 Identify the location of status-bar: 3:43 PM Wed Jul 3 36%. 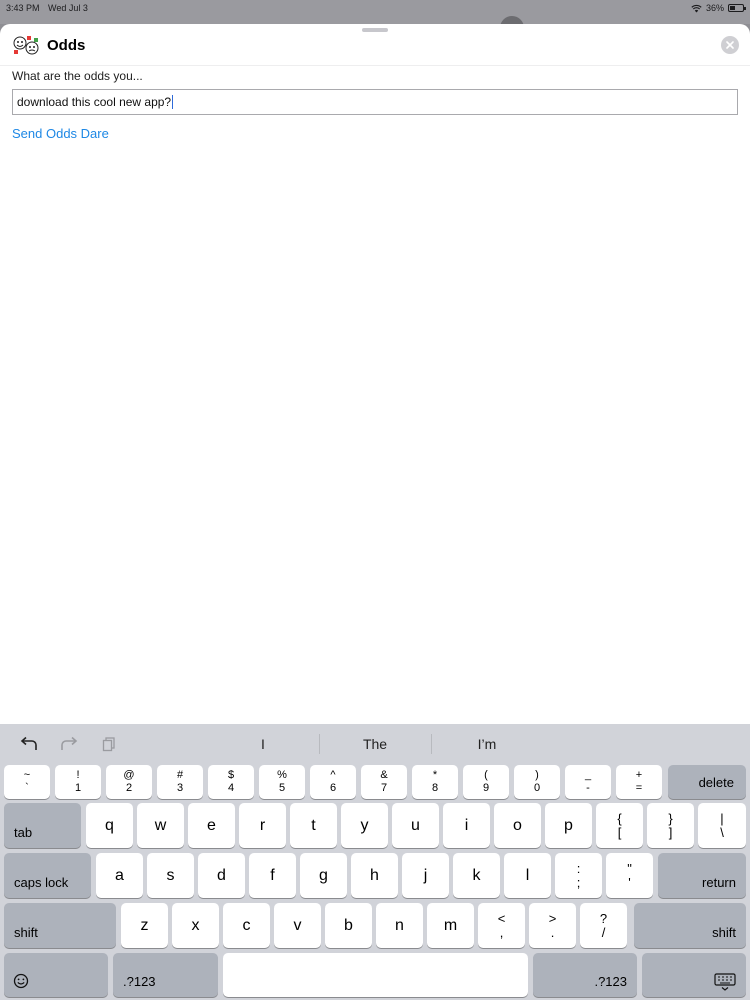
(375, 14).